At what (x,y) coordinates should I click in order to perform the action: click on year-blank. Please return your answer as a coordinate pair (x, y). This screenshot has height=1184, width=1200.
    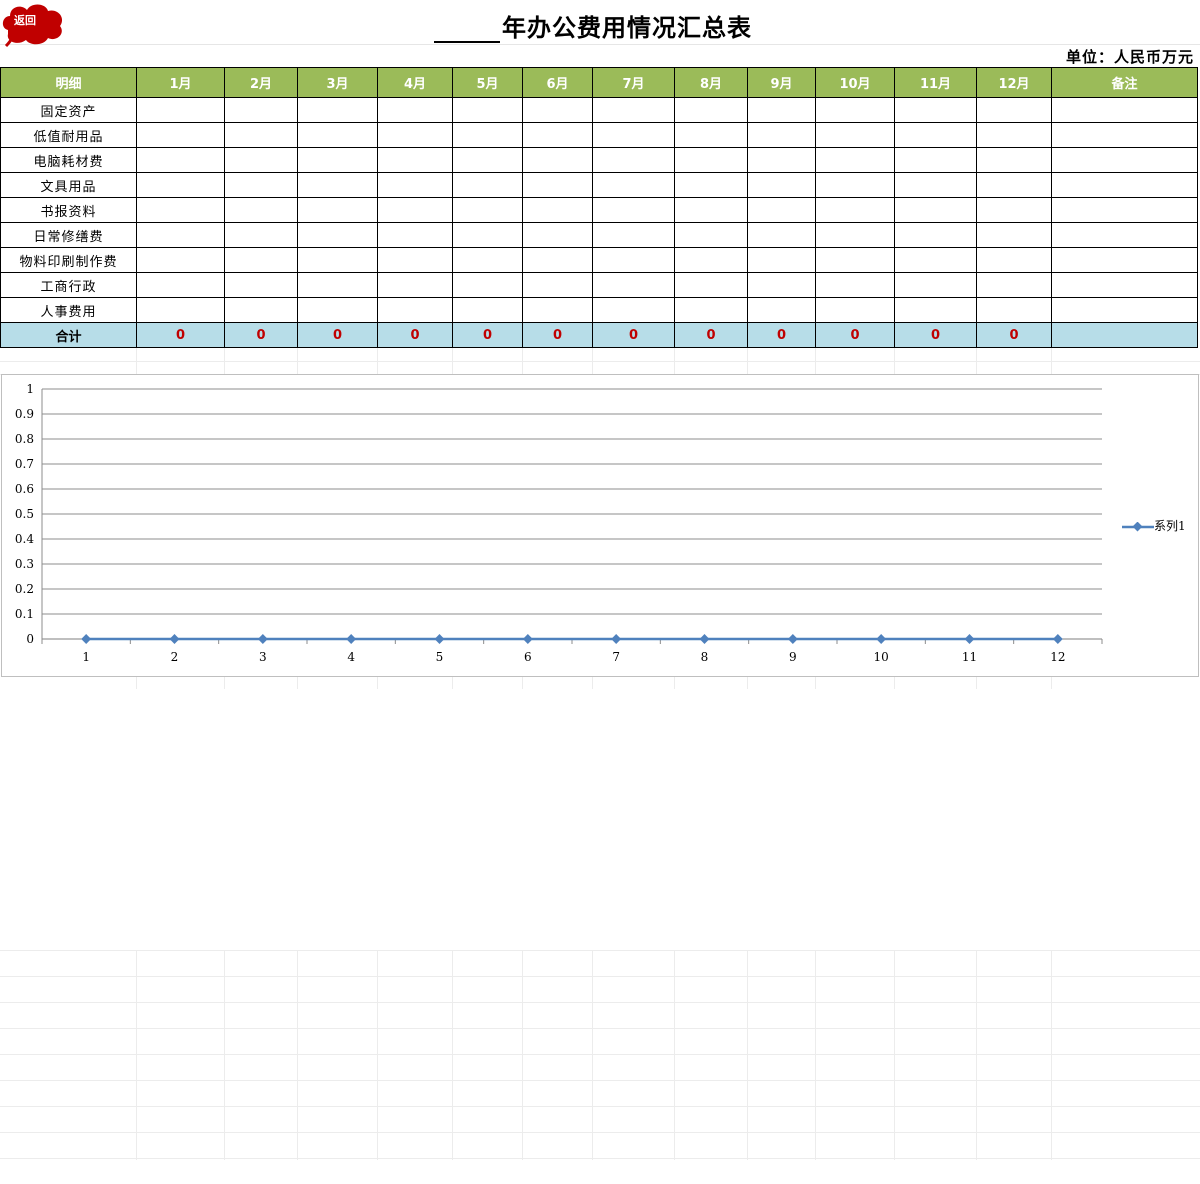
    Looking at the image, I should click on (467, 31).